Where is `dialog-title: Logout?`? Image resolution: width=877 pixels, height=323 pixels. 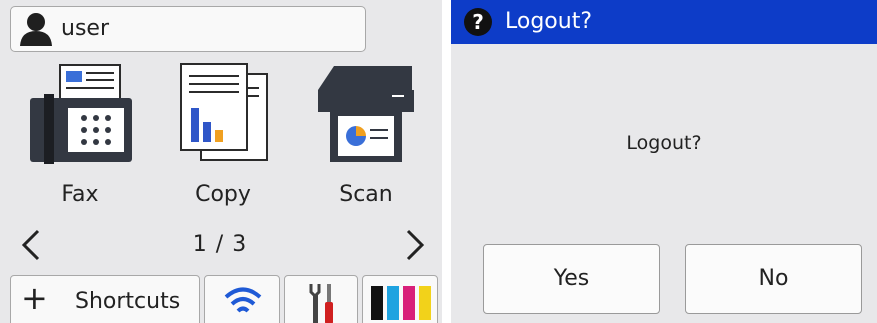
dialog-title: Logout? is located at coordinates (549, 21).